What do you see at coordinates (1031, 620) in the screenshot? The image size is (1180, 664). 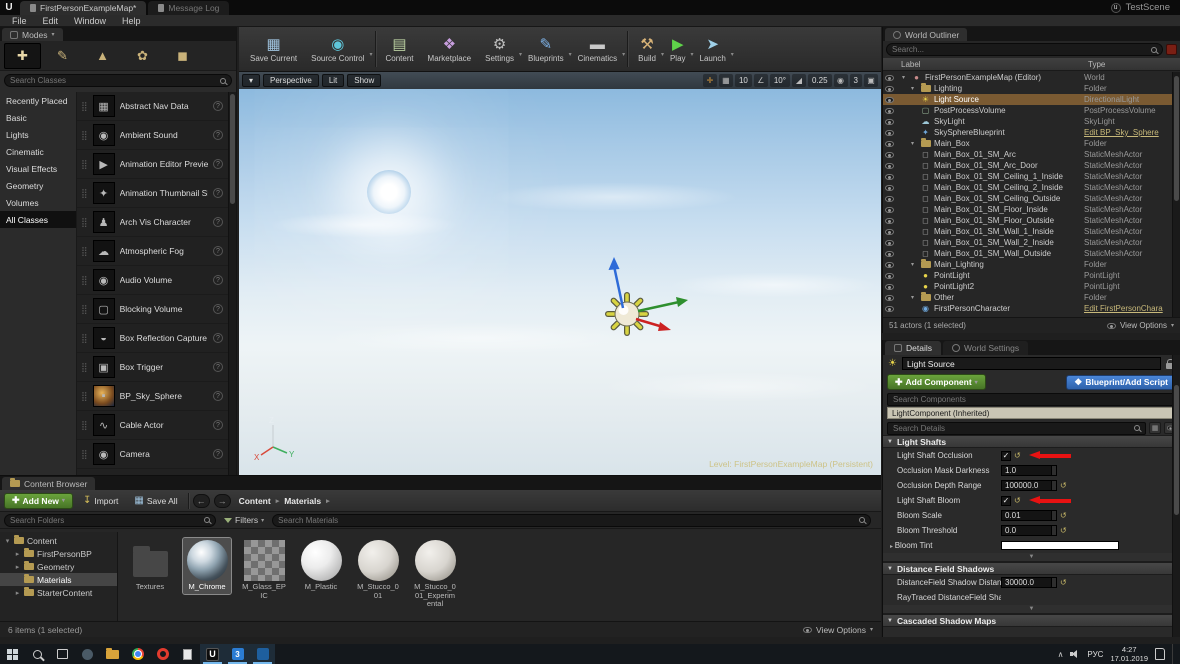 I see `section-header-cascaded-shadow-maps: ▼ Cascaded Shadow Maps` at bounding box center [1031, 620].